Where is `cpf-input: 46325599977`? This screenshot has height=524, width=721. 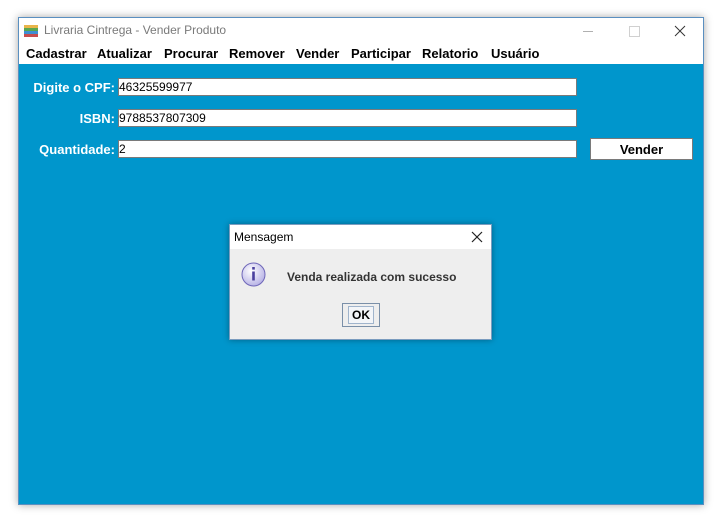
cpf-input: 46325599977 is located at coordinates (347, 87).